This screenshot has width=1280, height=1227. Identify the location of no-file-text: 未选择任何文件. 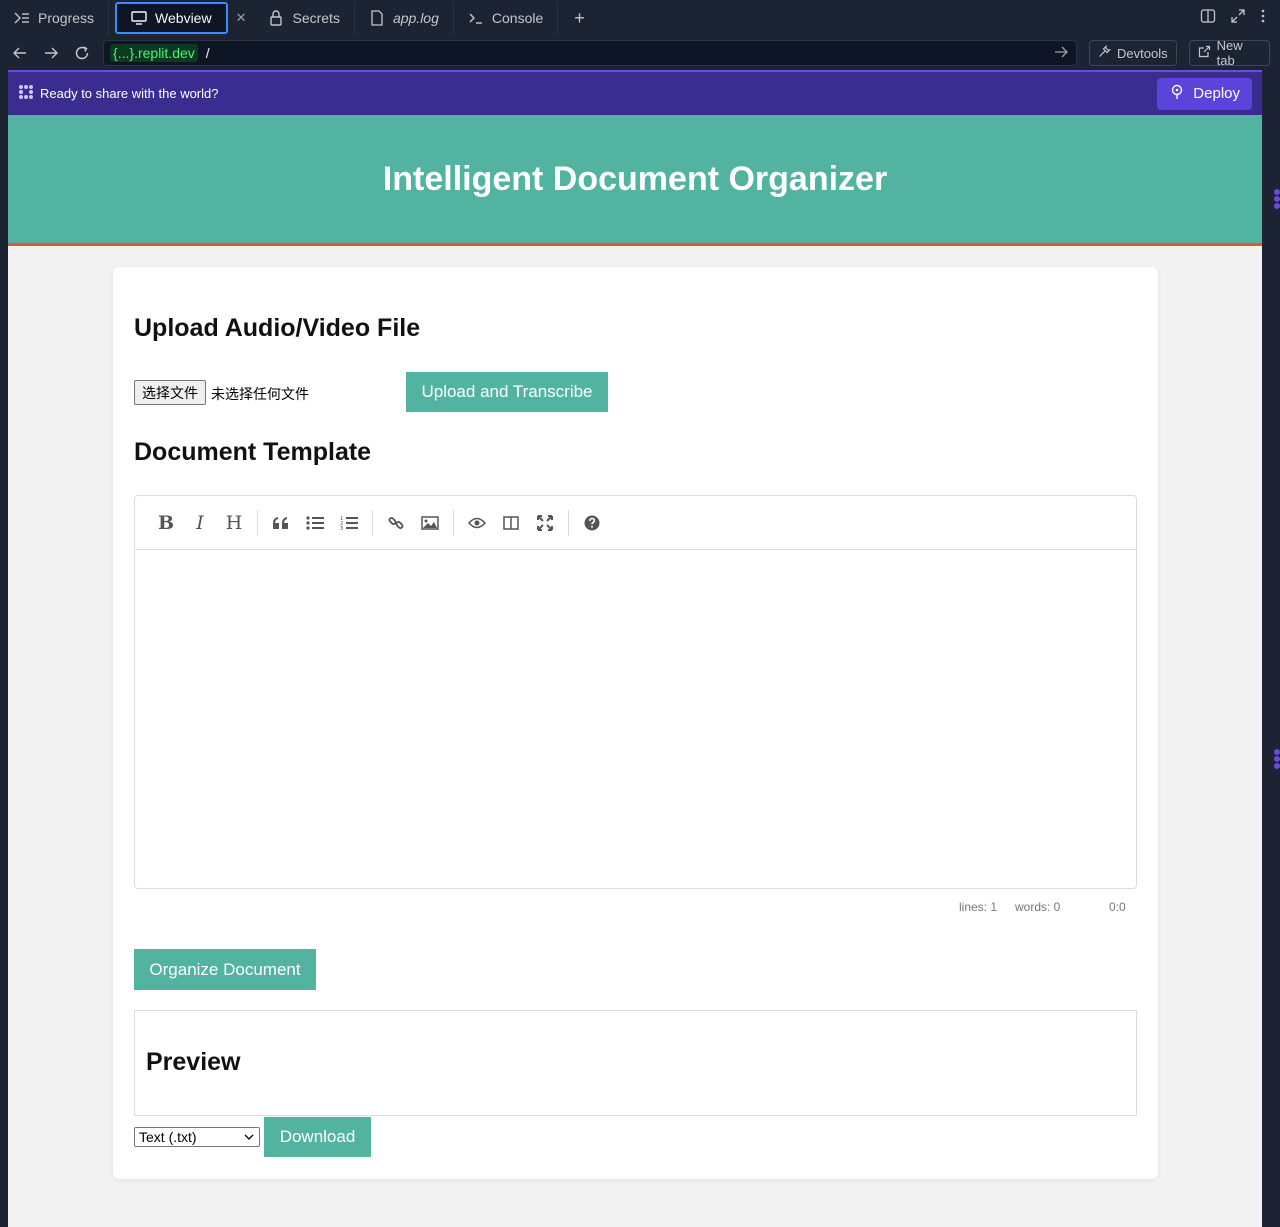
(260, 394).